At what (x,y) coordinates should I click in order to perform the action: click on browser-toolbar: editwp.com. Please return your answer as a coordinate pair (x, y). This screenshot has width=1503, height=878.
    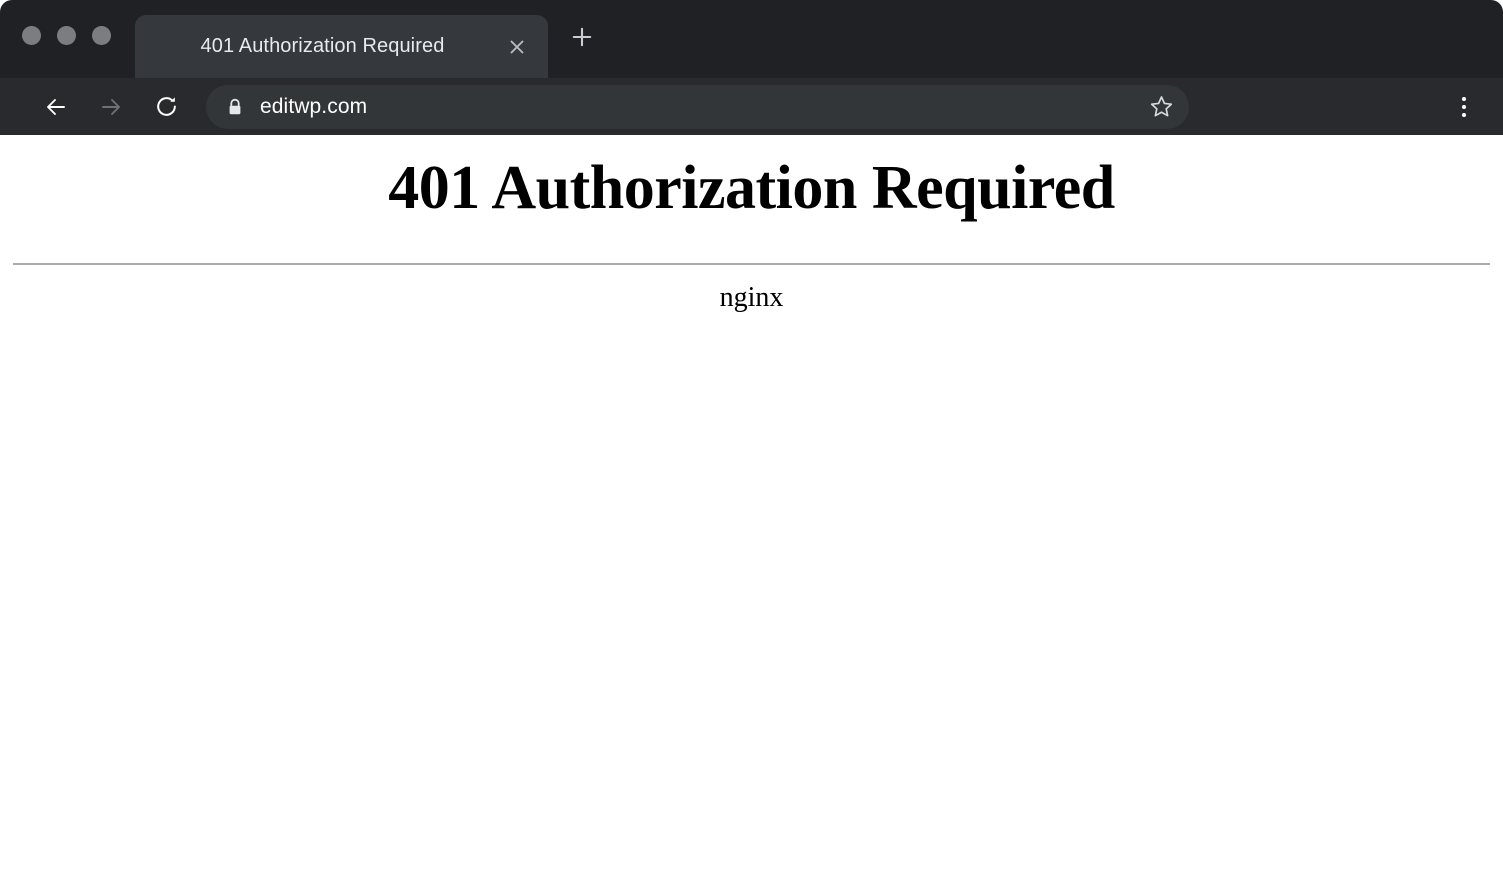
    Looking at the image, I should click on (751, 106).